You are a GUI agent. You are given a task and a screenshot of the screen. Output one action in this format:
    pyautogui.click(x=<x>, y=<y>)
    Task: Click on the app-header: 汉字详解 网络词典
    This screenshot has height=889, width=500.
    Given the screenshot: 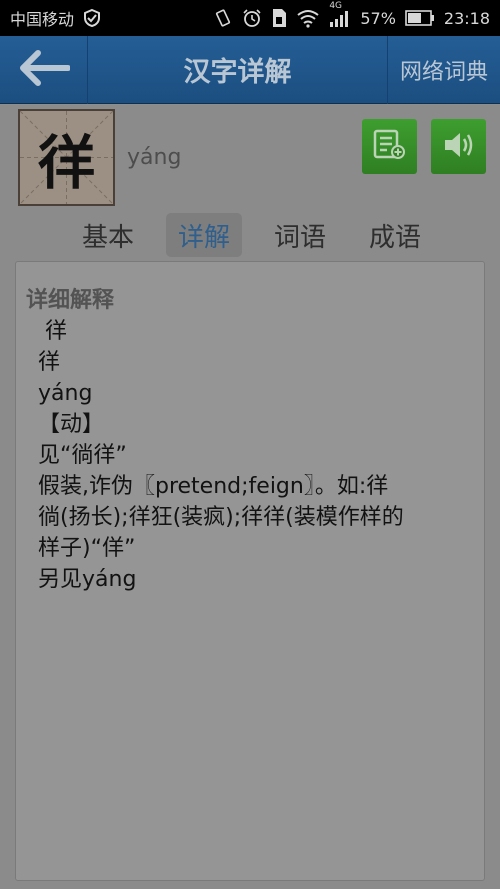 What is the action you would take?
    pyautogui.click(x=250, y=69)
    